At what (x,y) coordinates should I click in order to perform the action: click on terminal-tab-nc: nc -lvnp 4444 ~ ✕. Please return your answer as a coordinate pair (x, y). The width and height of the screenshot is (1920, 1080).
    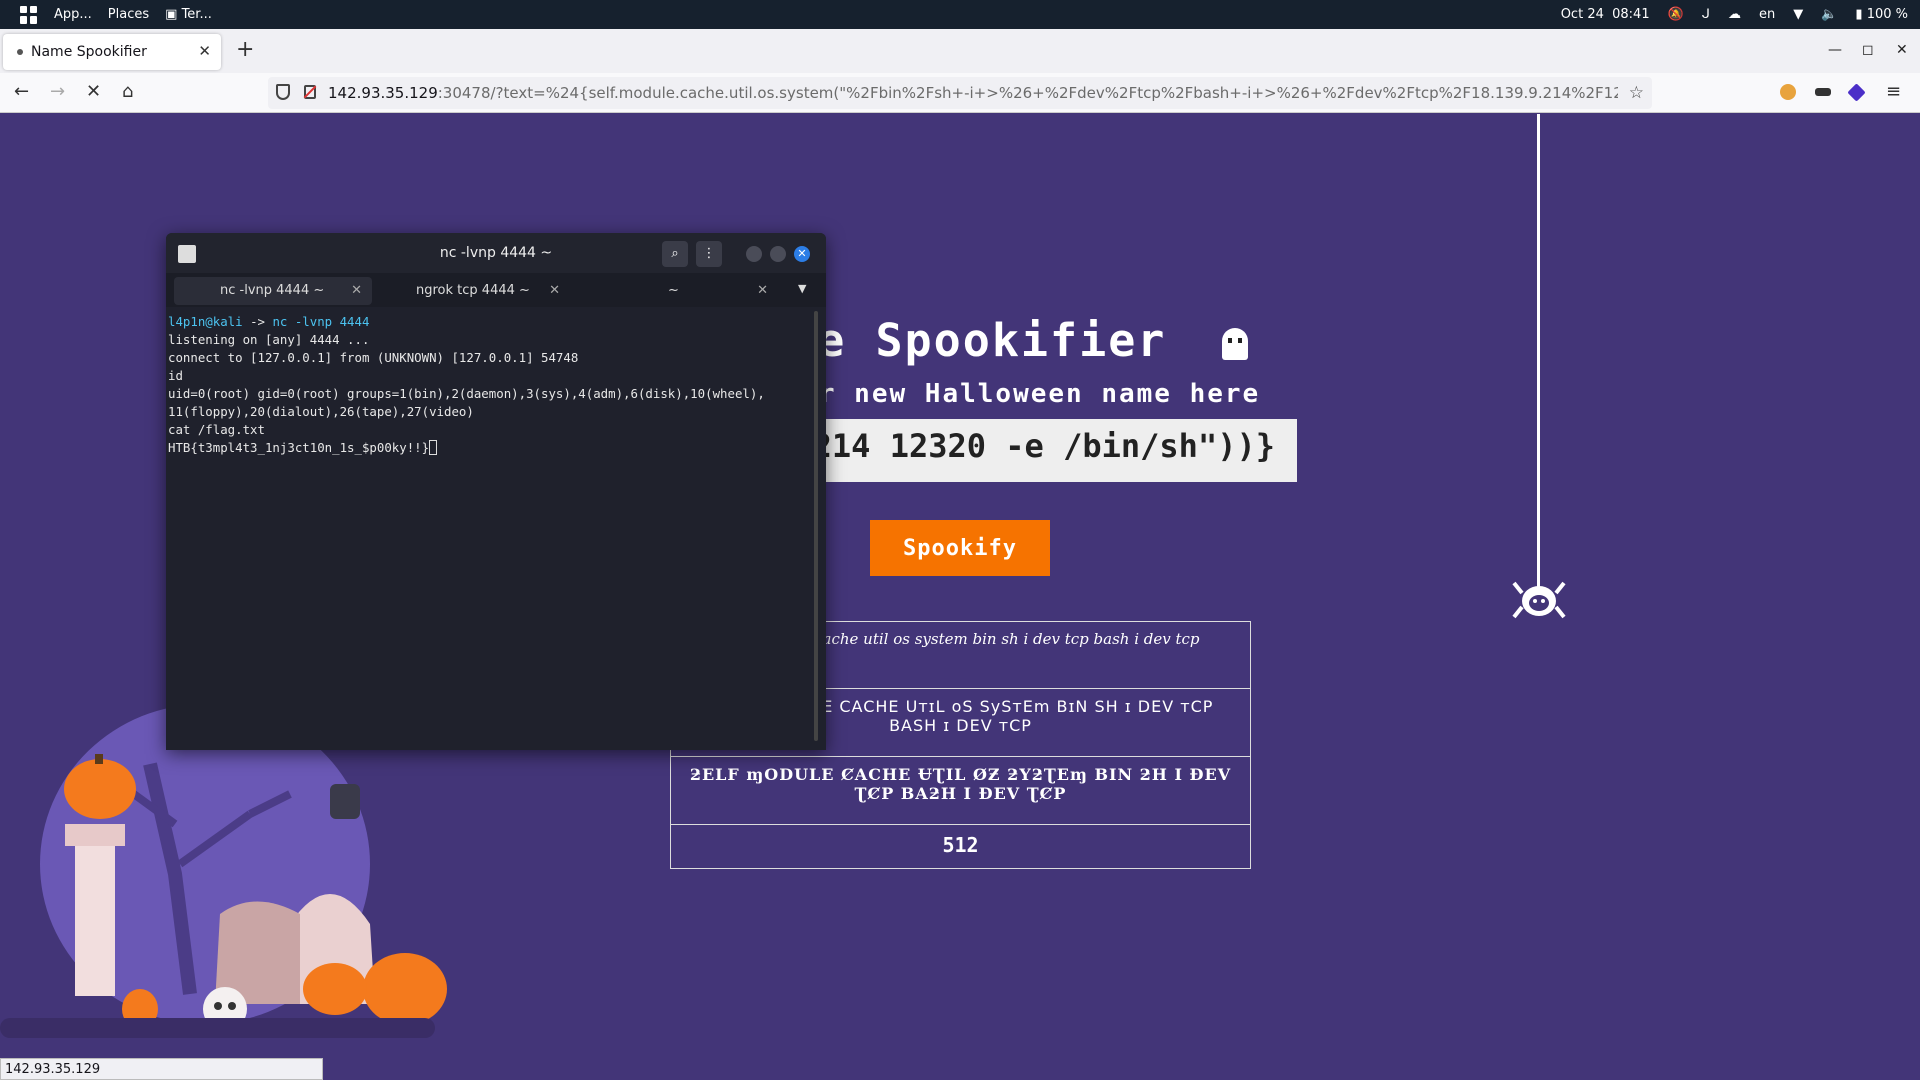
    Looking at the image, I should click on (273, 291).